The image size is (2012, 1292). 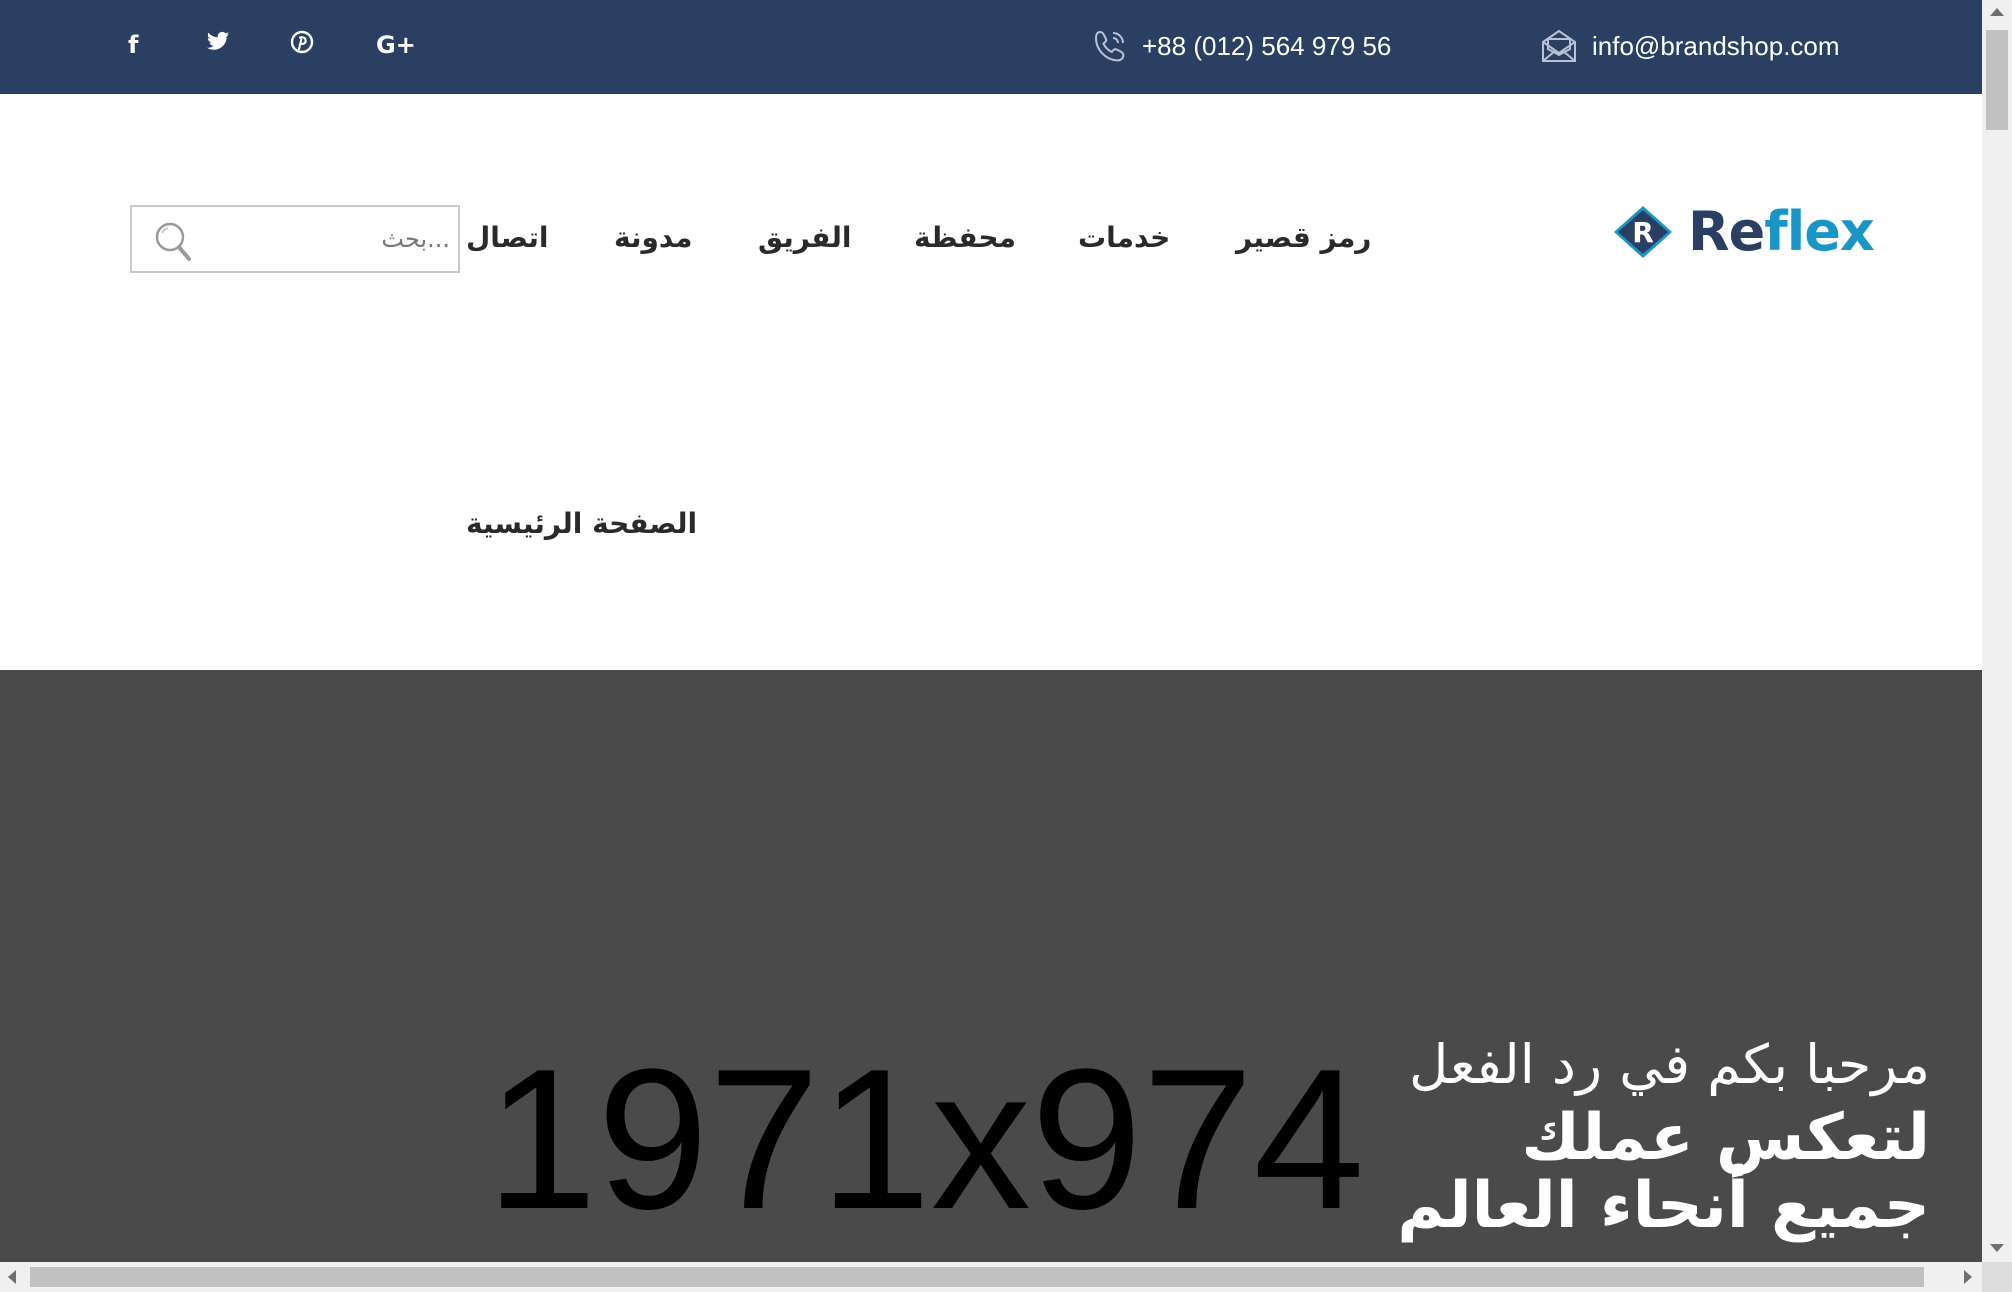 What do you see at coordinates (323, 239) in the screenshot?
I see `search-input` at bounding box center [323, 239].